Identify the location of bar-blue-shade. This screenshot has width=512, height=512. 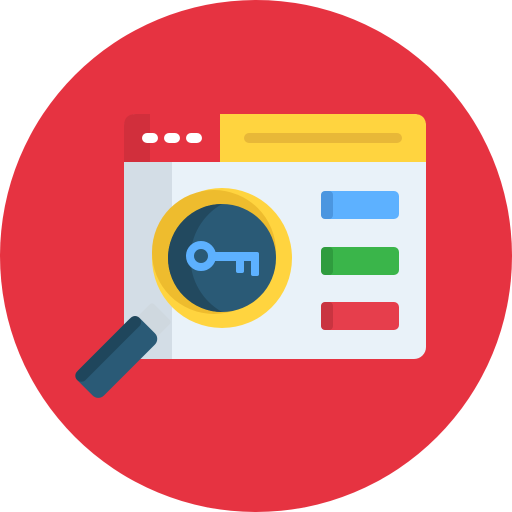
(327, 205).